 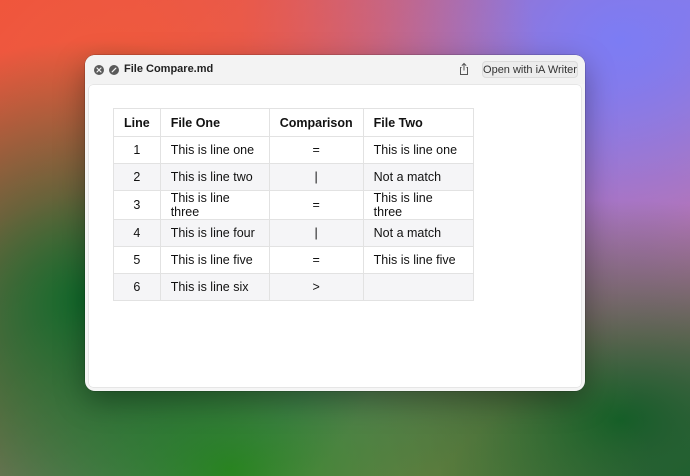 What do you see at coordinates (137, 287) in the screenshot?
I see `cell-line-number: 6` at bounding box center [137, 287].